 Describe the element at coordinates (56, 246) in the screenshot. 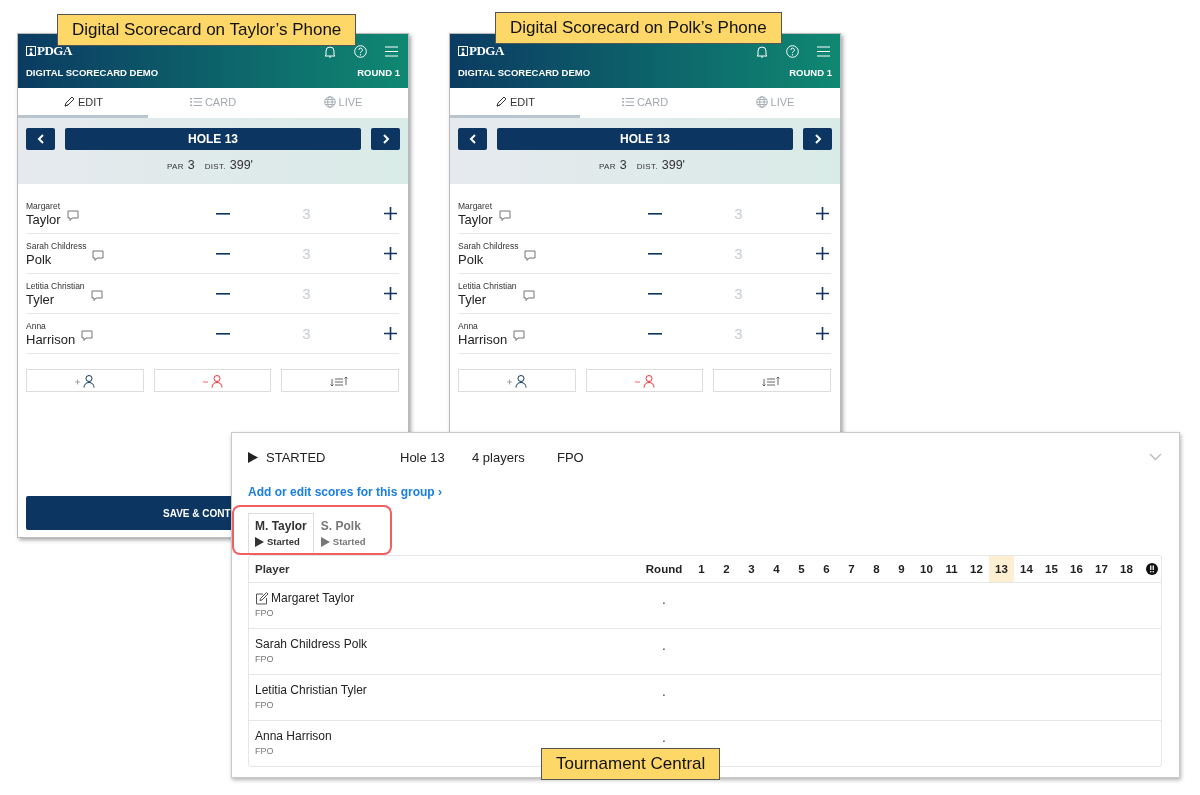

I see `player-first-name: Sarah Childress` at that location.